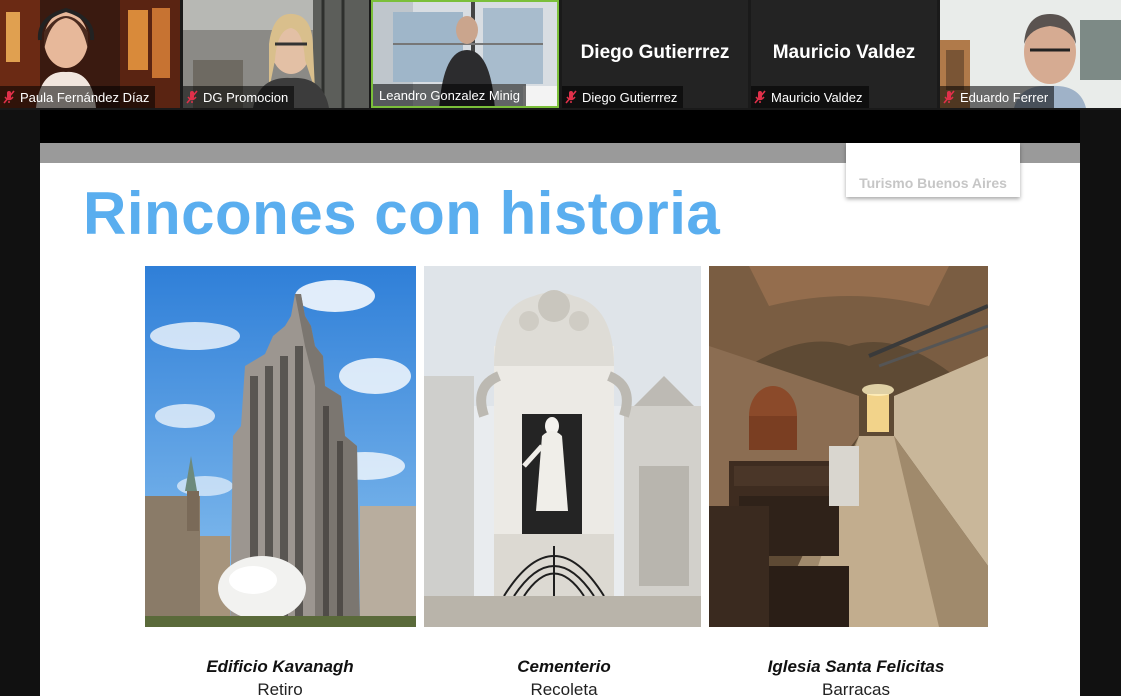  Describe the element at coordinates (856, 688) in the screenshot. I see `caption-subtitle: Barracas` at that location.